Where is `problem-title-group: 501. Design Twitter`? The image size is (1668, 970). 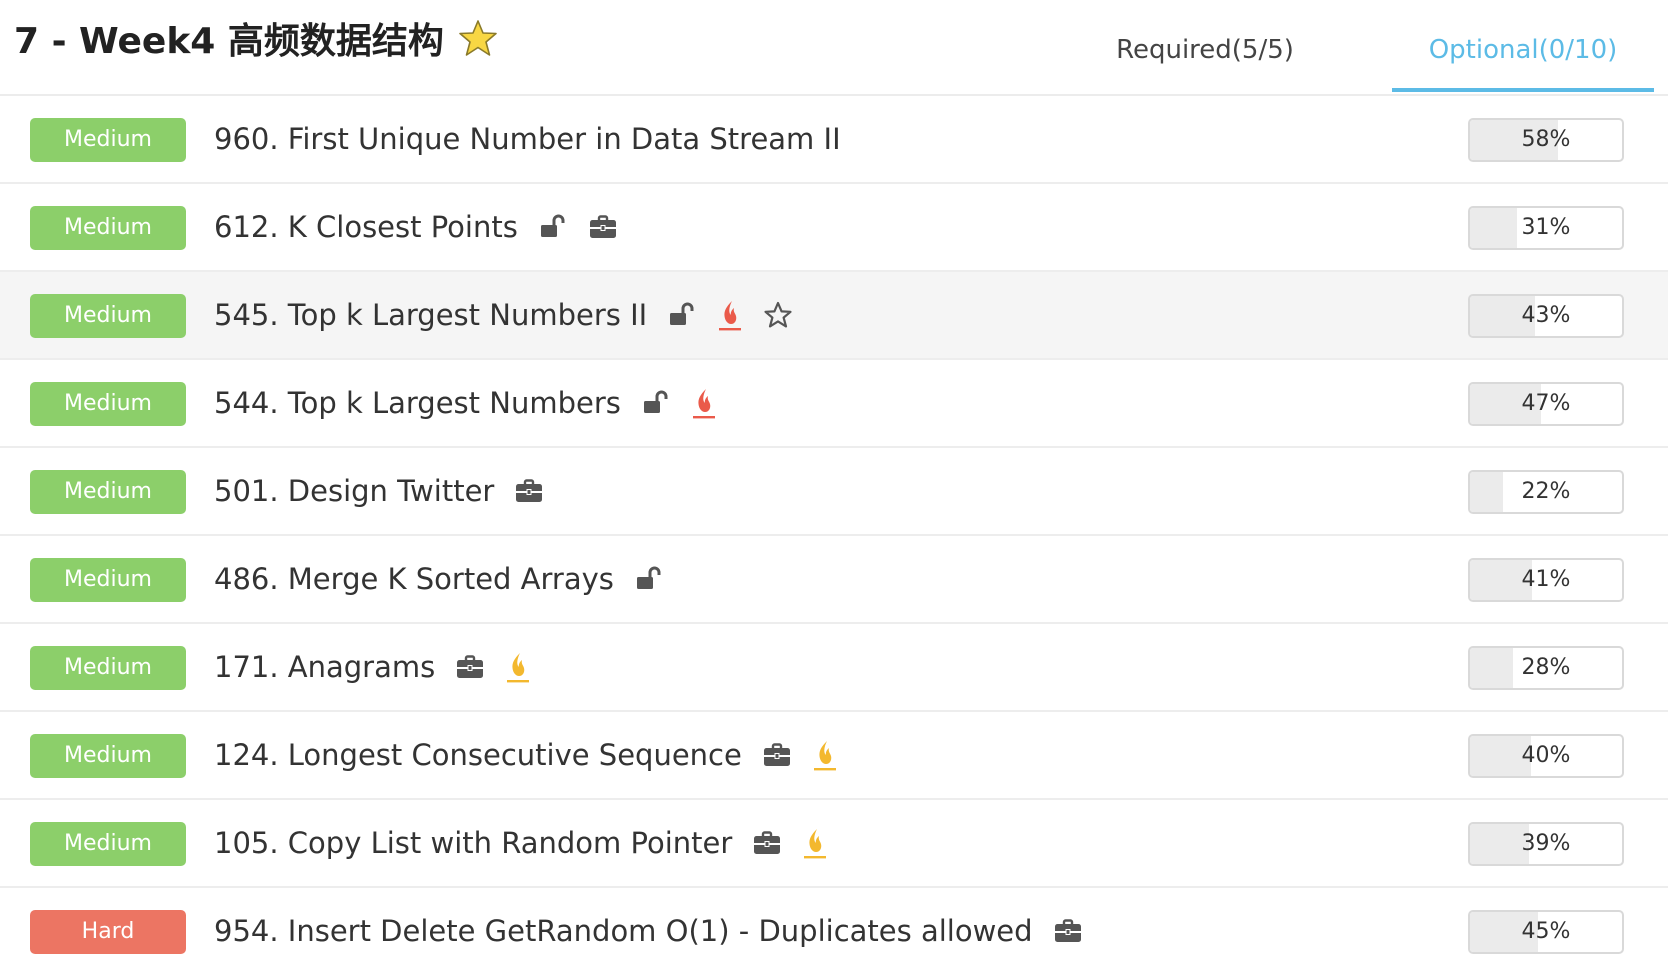
problem-title-group: 501. Design Twitter is located at coordinates (379, 491).